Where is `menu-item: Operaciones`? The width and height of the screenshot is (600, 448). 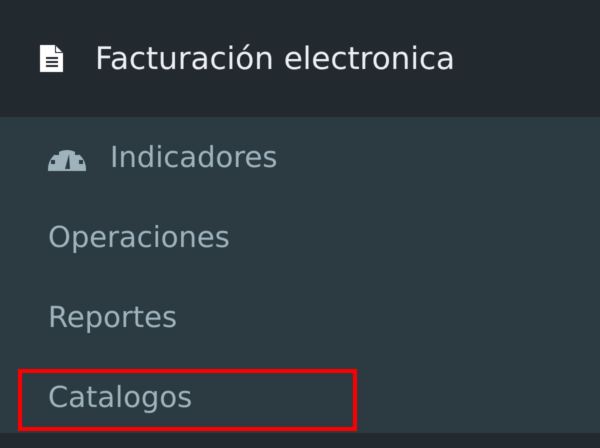
menu-item: Operaciones is located at coordinates (139, 237).